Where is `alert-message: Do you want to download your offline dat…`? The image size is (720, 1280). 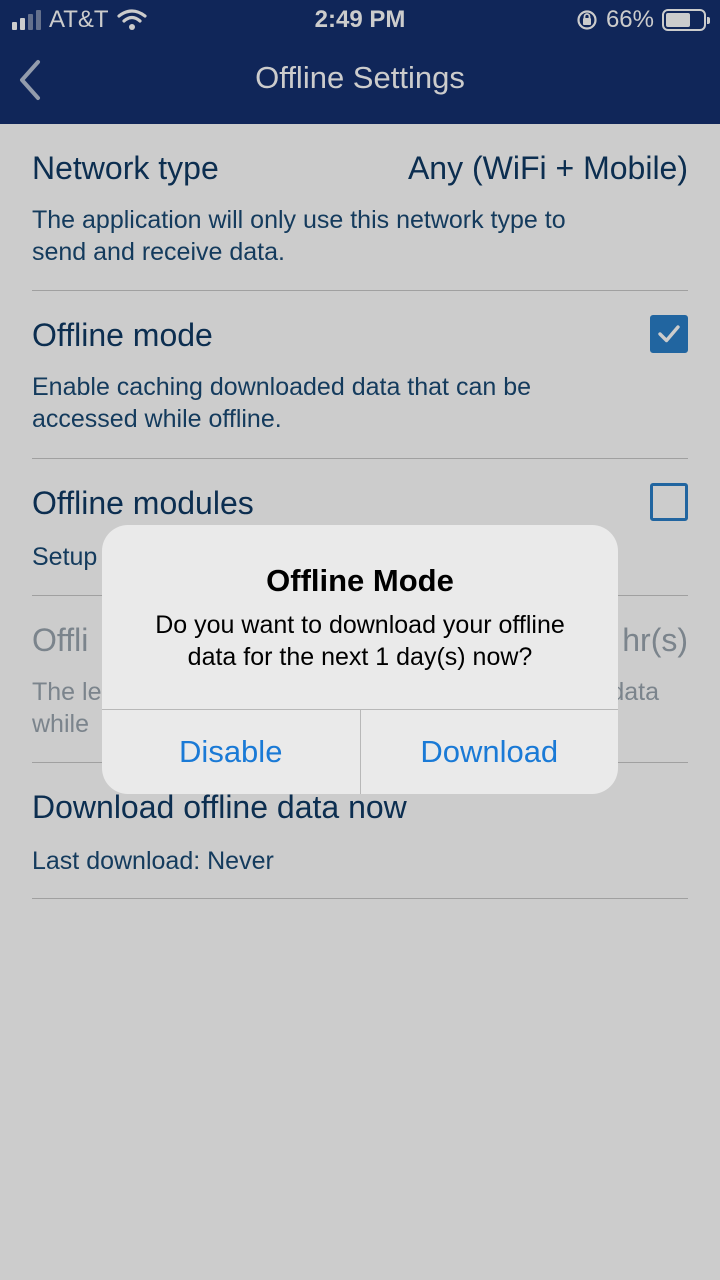 alert-message: Do you want to download your offline dat… is located at coordinates (360, 641).